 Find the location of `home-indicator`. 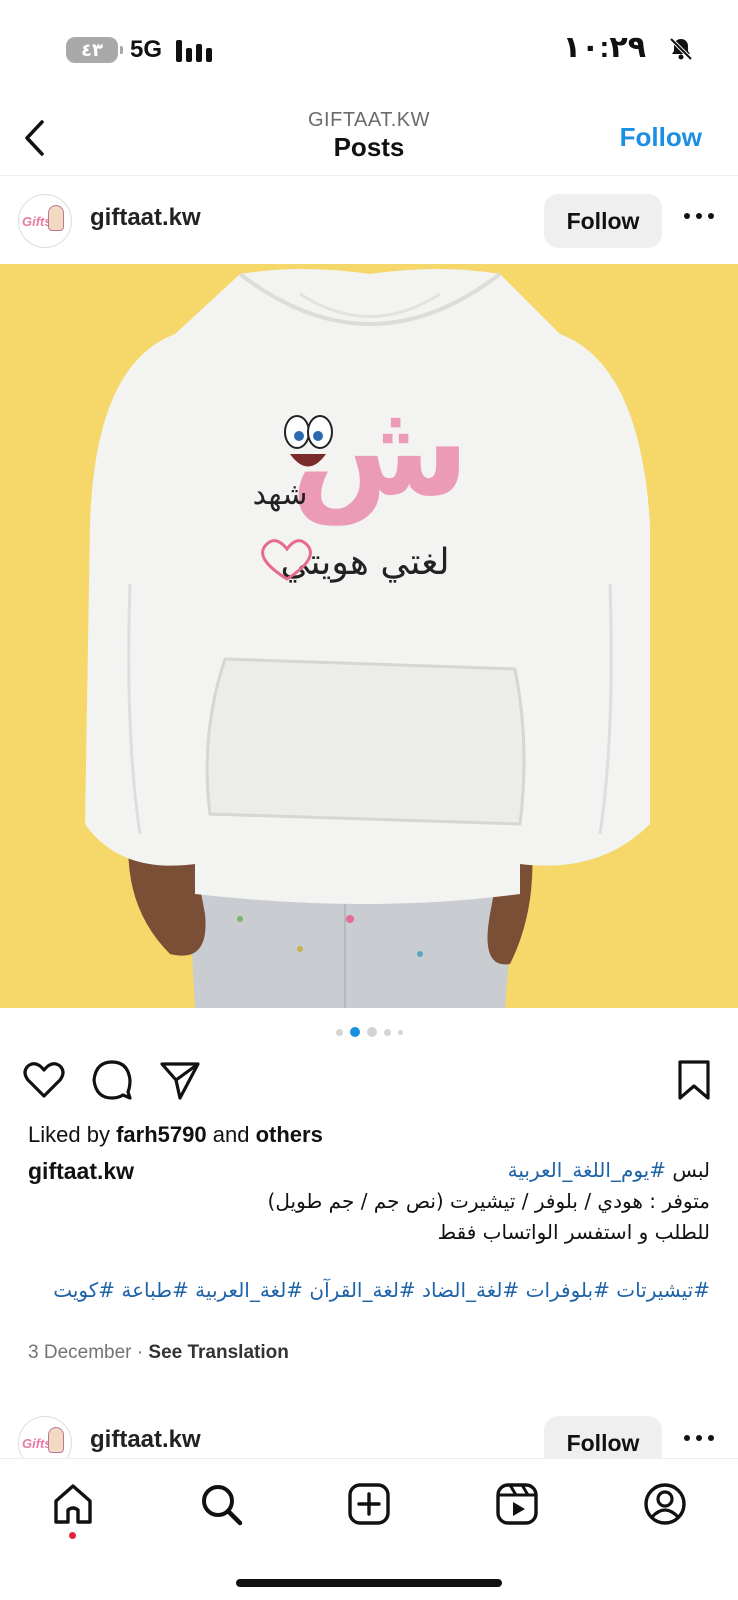

home-indicator is located at coordinates (369, 1583).